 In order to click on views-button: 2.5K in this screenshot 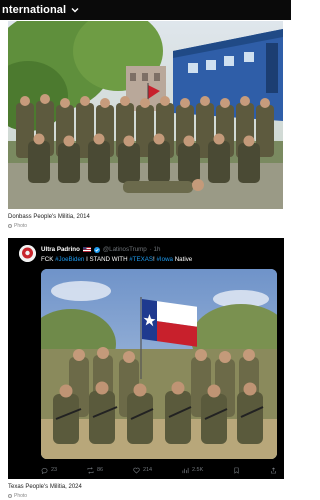, I will do `click(192, 470)`.